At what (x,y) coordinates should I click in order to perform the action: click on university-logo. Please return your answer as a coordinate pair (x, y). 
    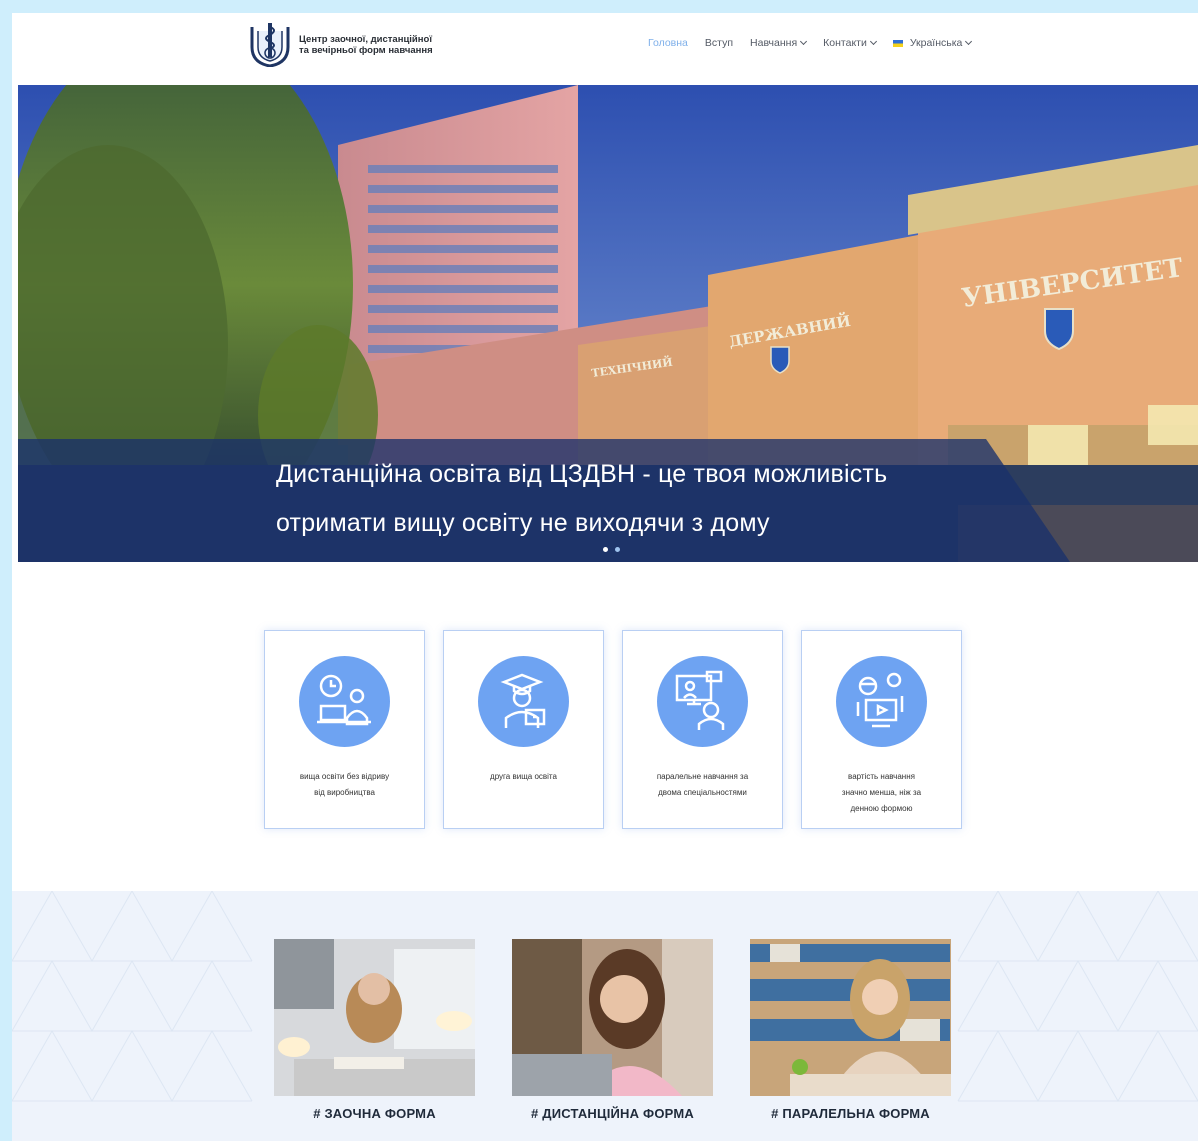
    Looking at the image, I should click on (270, 44).